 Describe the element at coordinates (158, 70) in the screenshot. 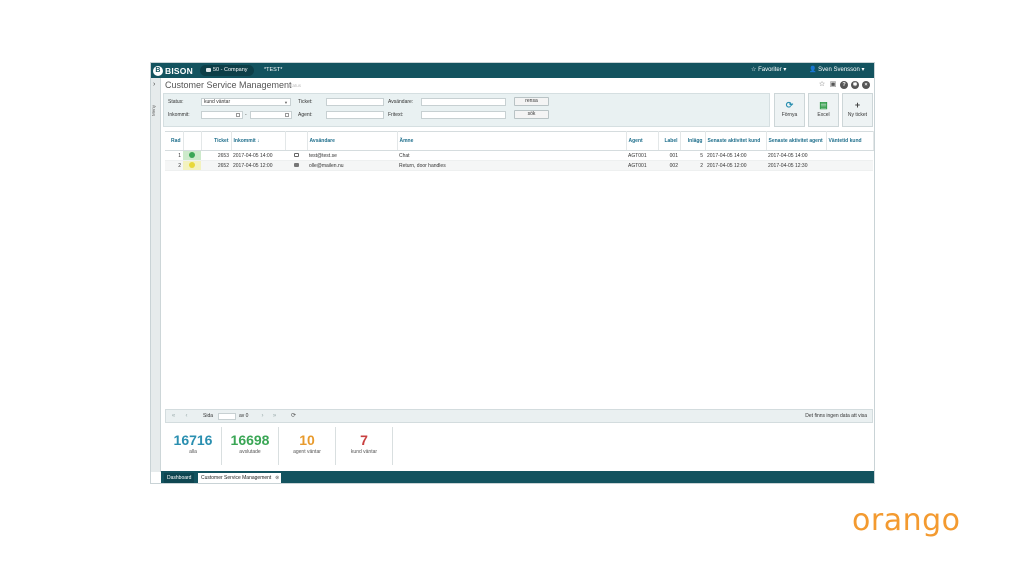

I see `logo-icon: B` at that location.